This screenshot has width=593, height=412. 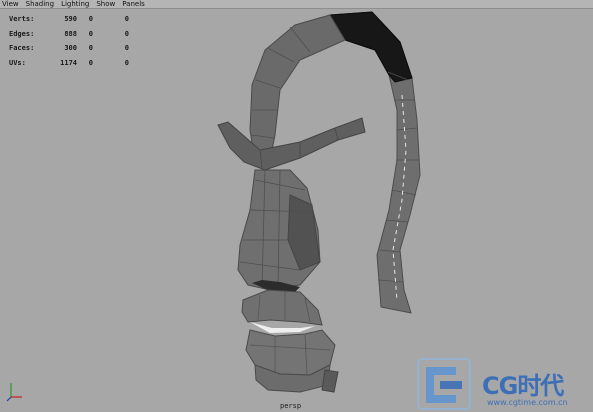 What do you see at coordinates (282, 307) in the screenshot?
I see `upper-lip-mesh` at bounding box center [282, 307].